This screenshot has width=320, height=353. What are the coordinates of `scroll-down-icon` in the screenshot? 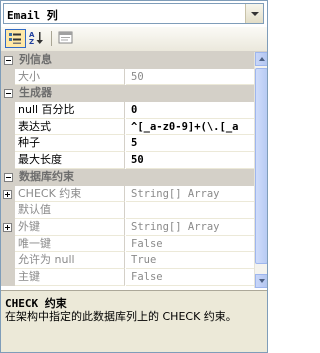 It's located at (261, 281).